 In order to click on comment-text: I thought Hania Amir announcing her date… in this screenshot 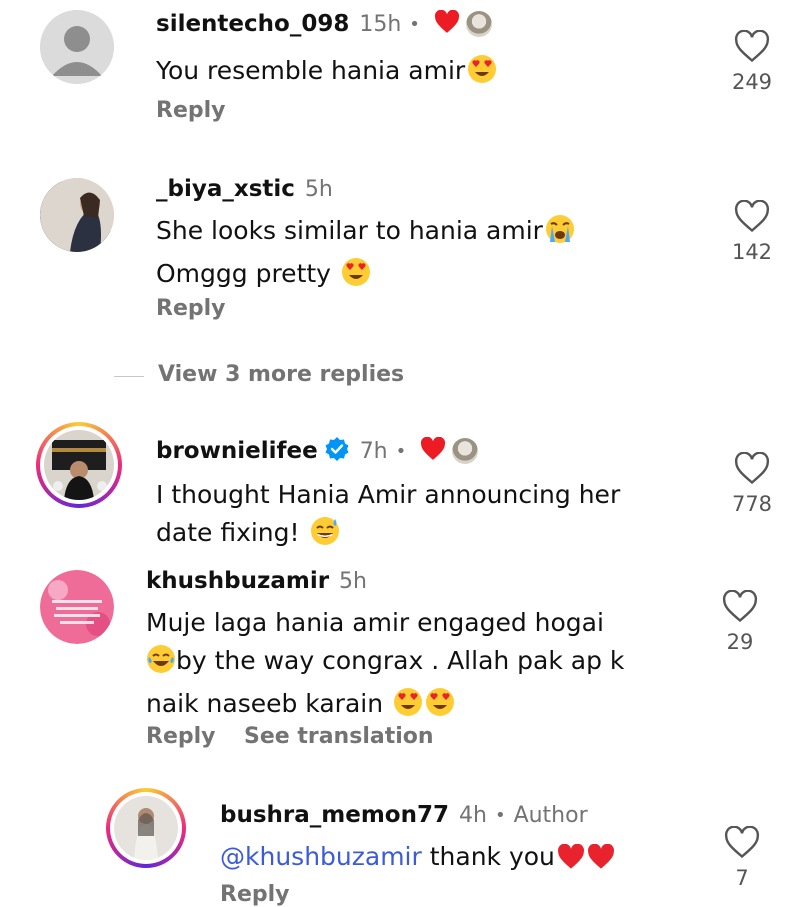, I will do `click(388, 516)`.